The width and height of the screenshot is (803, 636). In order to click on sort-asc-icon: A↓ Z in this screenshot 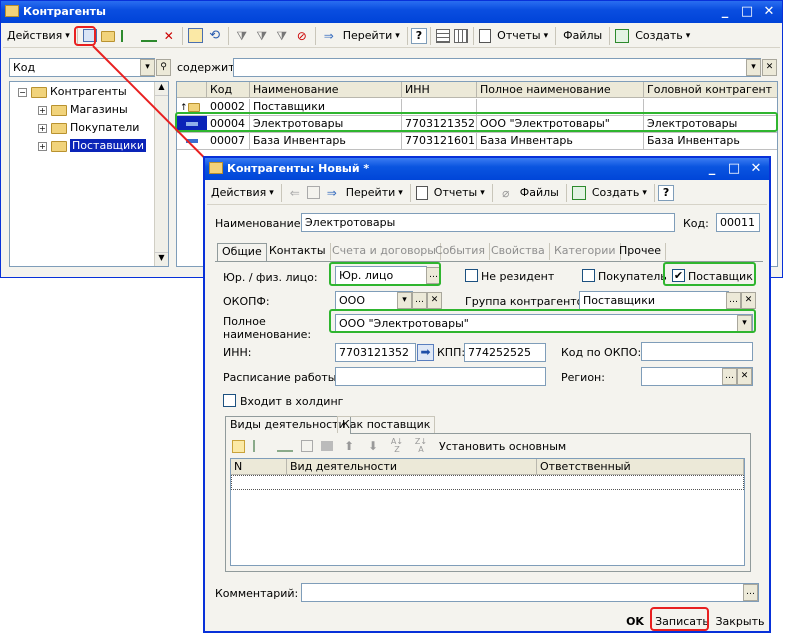, I will do `click(397, 446)`.